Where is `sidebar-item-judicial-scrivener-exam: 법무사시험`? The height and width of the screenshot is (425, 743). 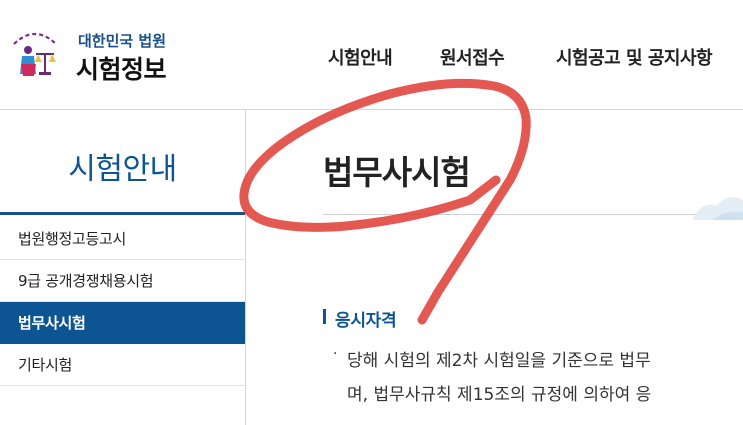 sidebar-item-judicial-scrivener-exam: 법무사시험 is located at coordinates (122, 323).